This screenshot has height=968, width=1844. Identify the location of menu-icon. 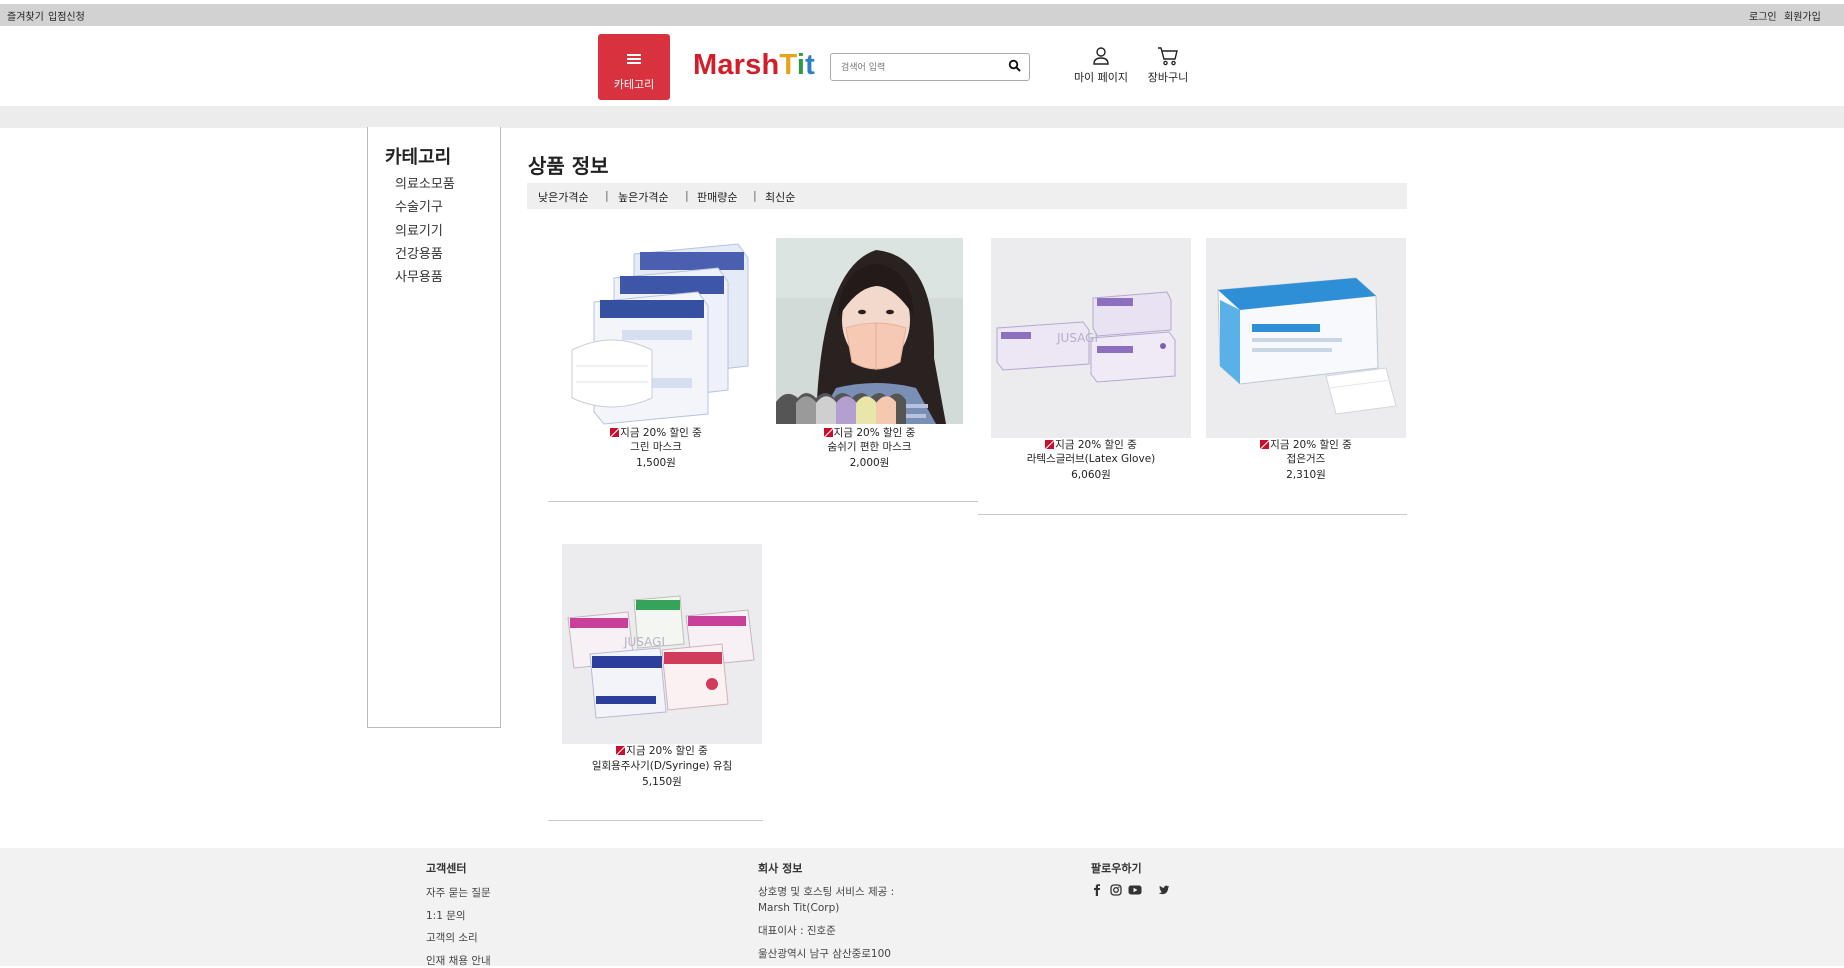
(634, 59).